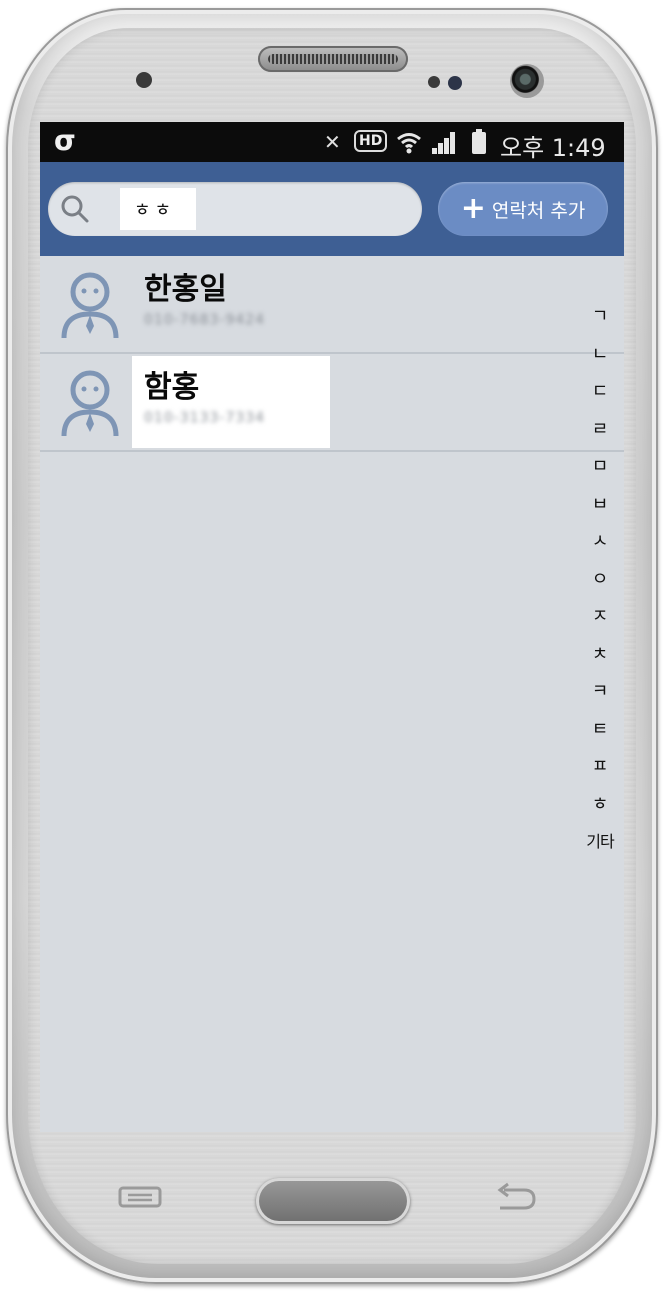 The width and height of the screenshot is (666, 1293). Describe the element at coordinates (409, 143) in the screenshot. I see `wifi-icon` at that location.